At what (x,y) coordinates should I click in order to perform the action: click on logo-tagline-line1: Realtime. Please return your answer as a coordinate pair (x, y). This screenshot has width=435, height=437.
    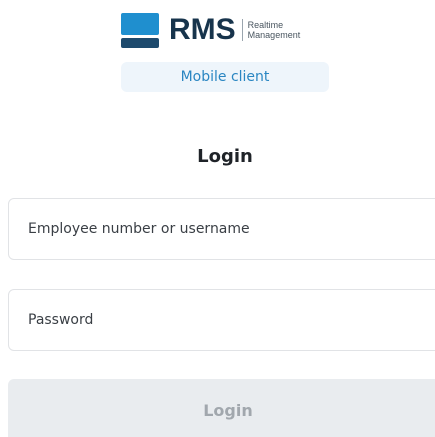
    Looking at the image, I should click on (265, 25).